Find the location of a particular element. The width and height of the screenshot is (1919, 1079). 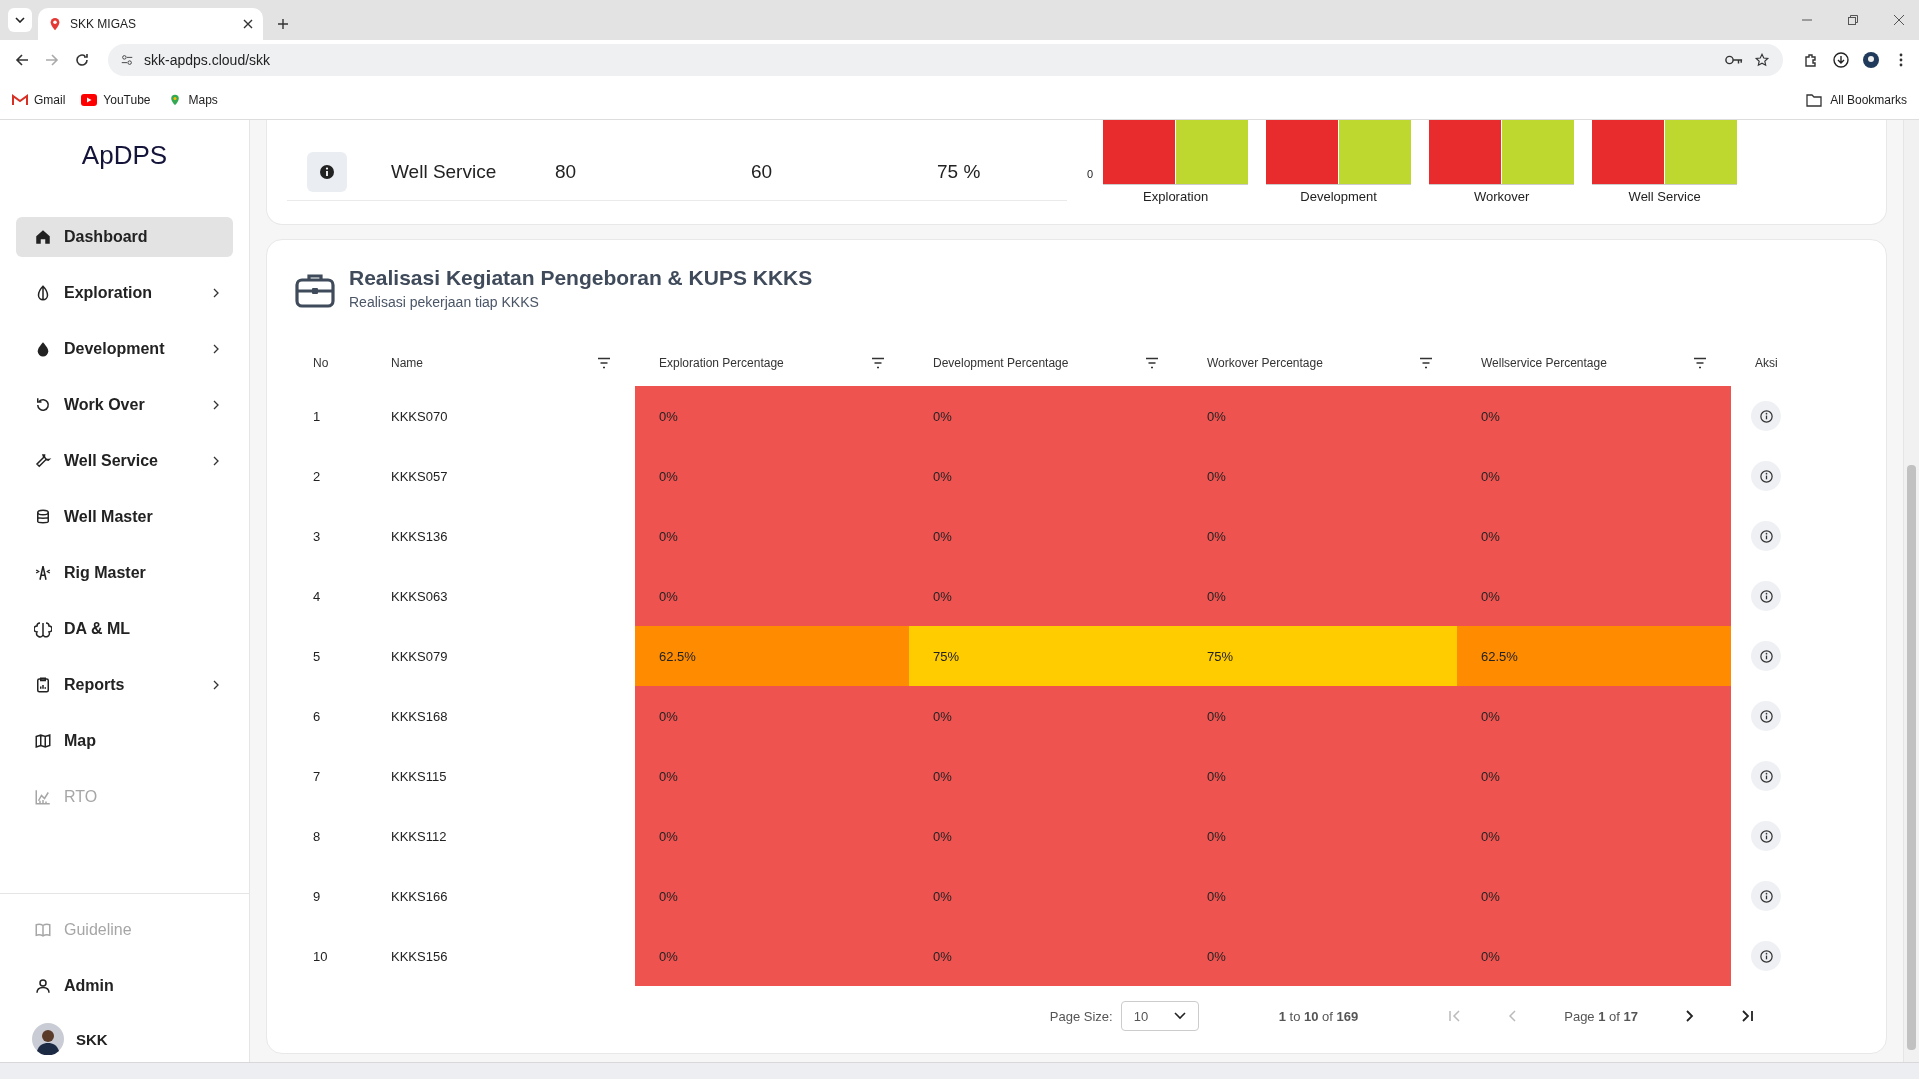

last-page-icon is located at coordinates (1747, 1016).